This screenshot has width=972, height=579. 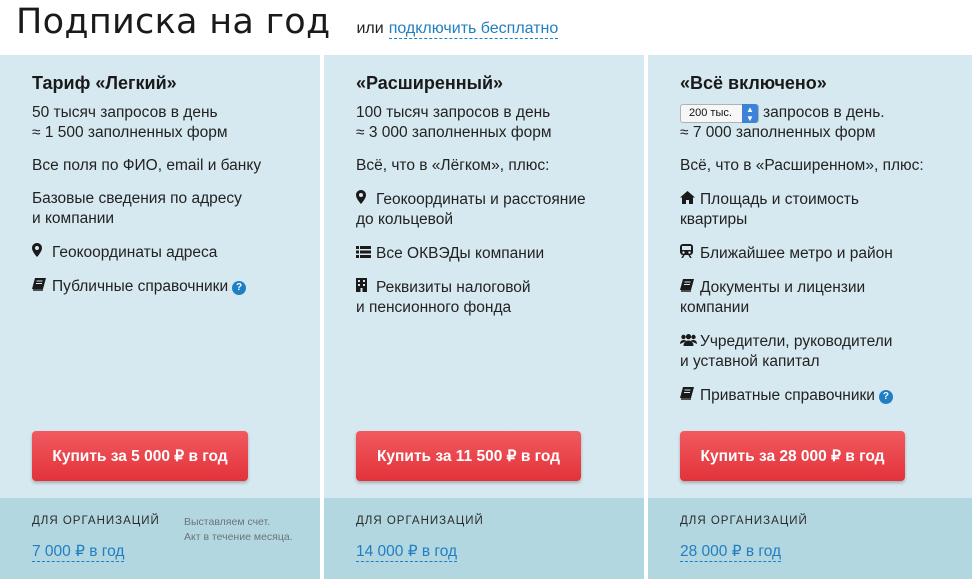 I want to click on forms-line: ≈ 1 500 заполненных форм, so click(x=130, y=132).